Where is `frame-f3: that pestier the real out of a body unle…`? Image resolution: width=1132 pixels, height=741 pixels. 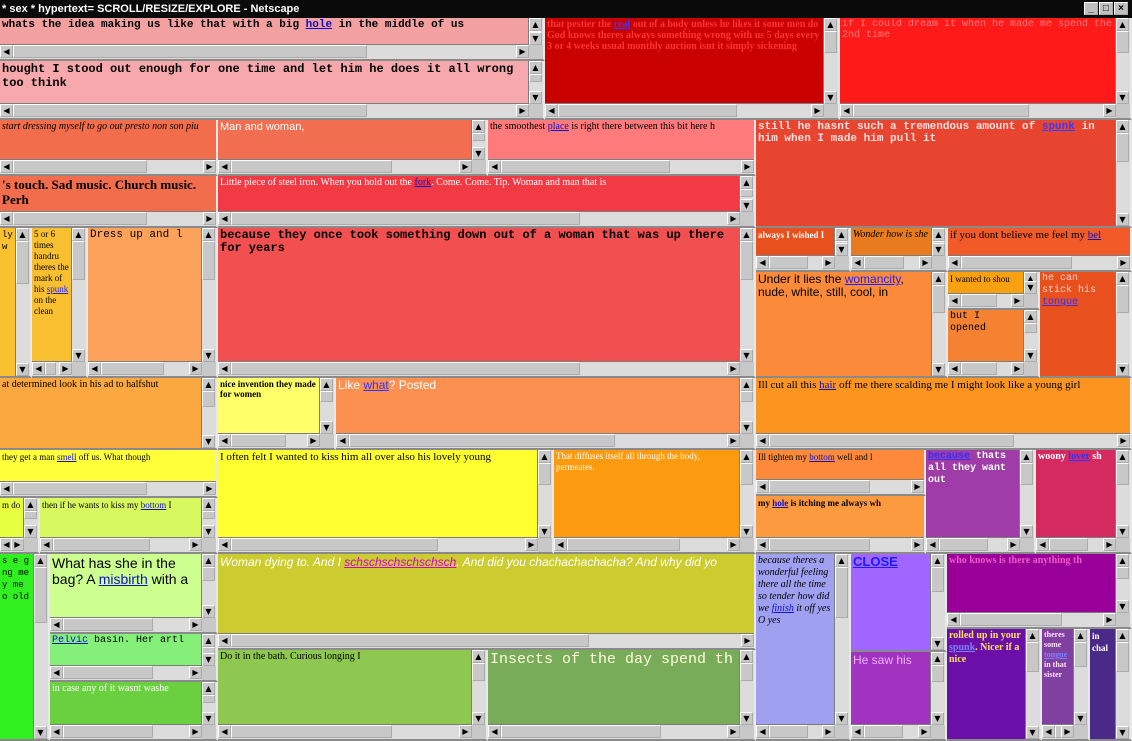 frame-f3: that pestier the real out of a body unle… is located at coordinates (692, 69).